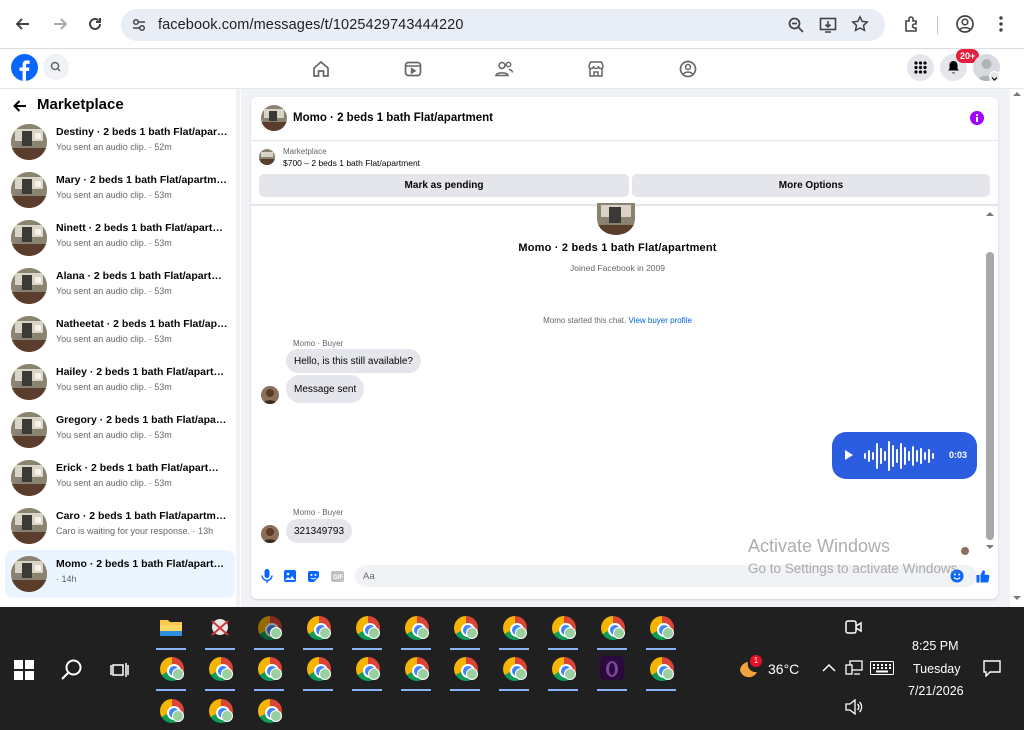 The width and height of the screenshot is (1024, 730). Describe the element at coordinates (860, 25) in the screenshot. I see `bookmark-star-icon` at that location.